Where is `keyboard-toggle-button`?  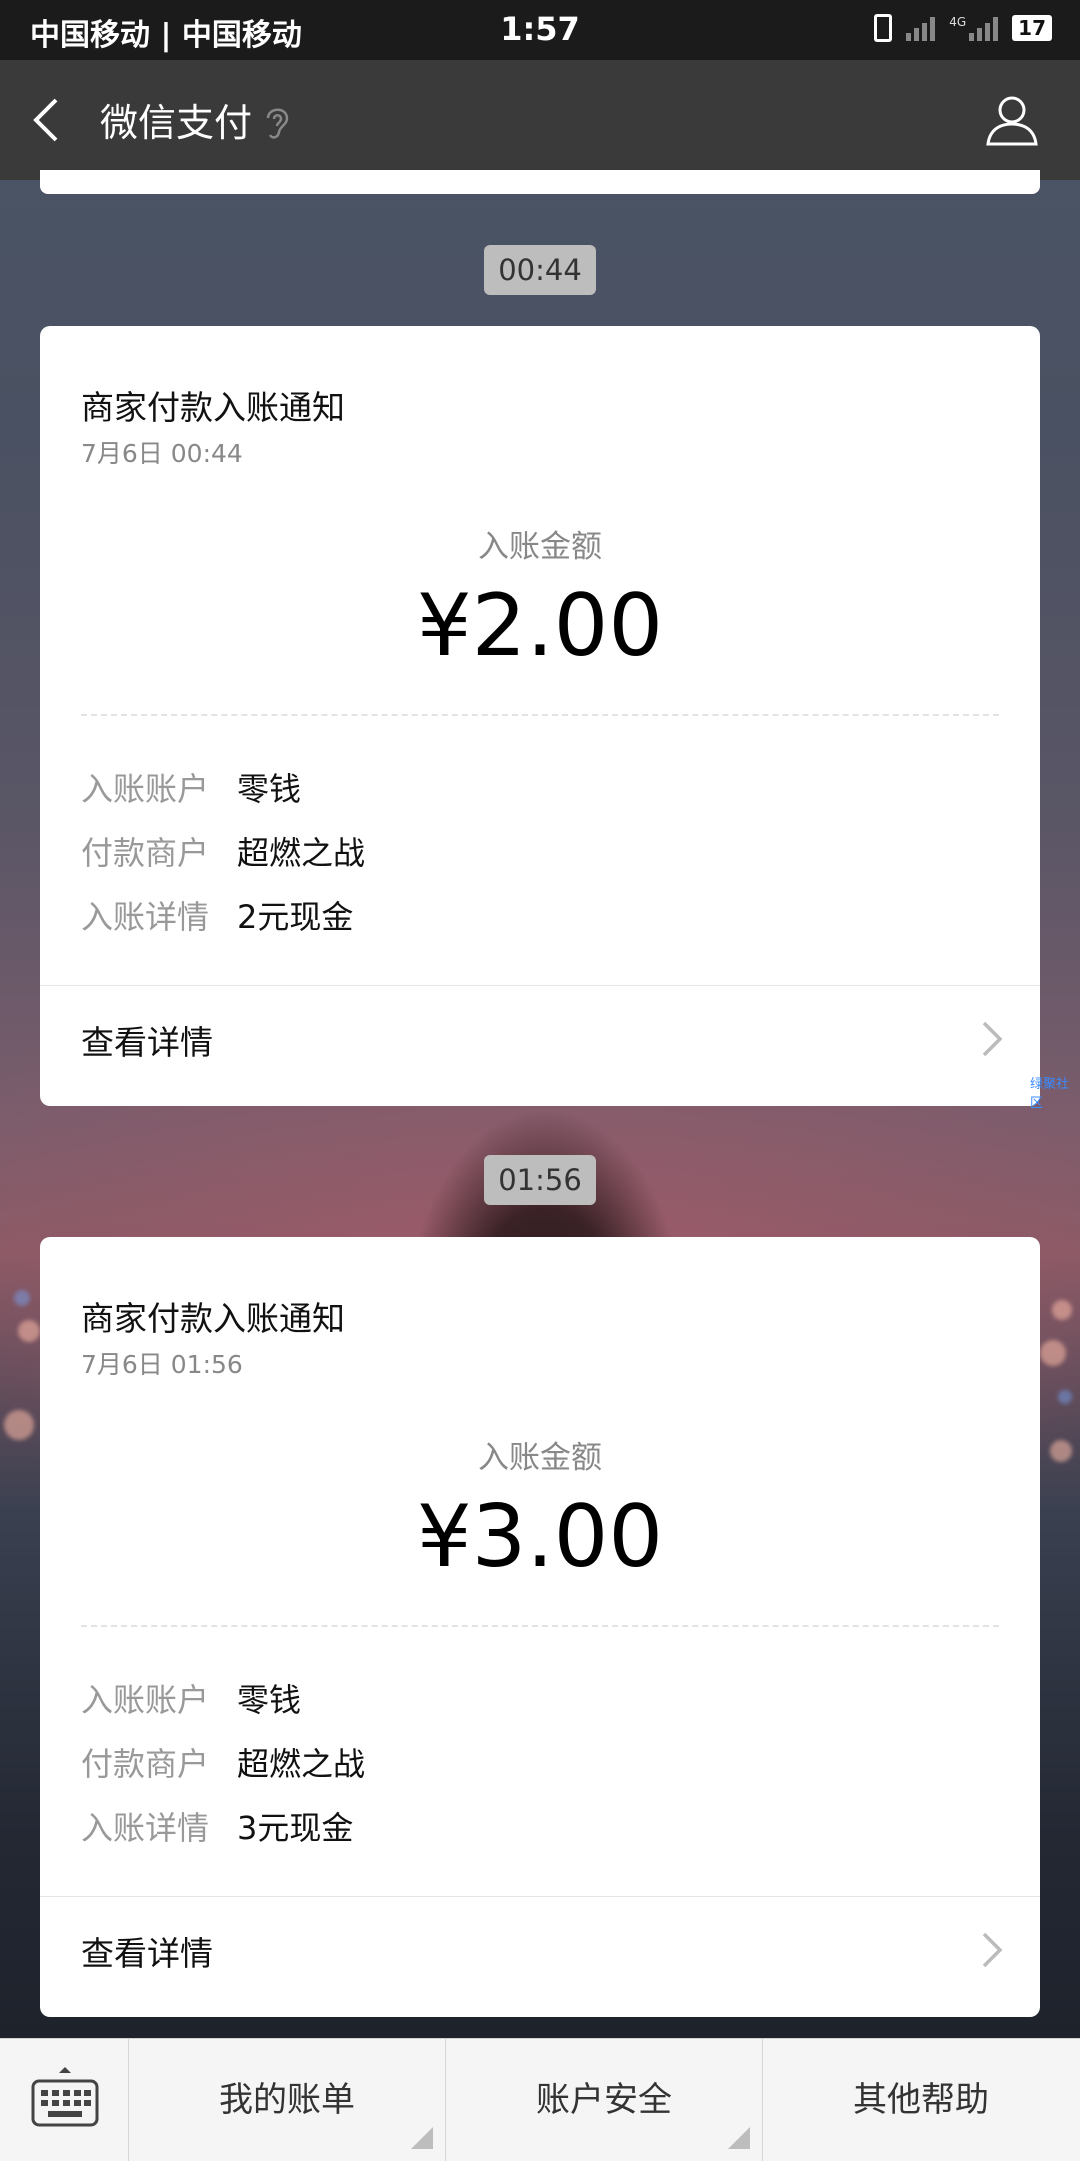
keyboard-toggle-button is located at coordinates (64, 2100).